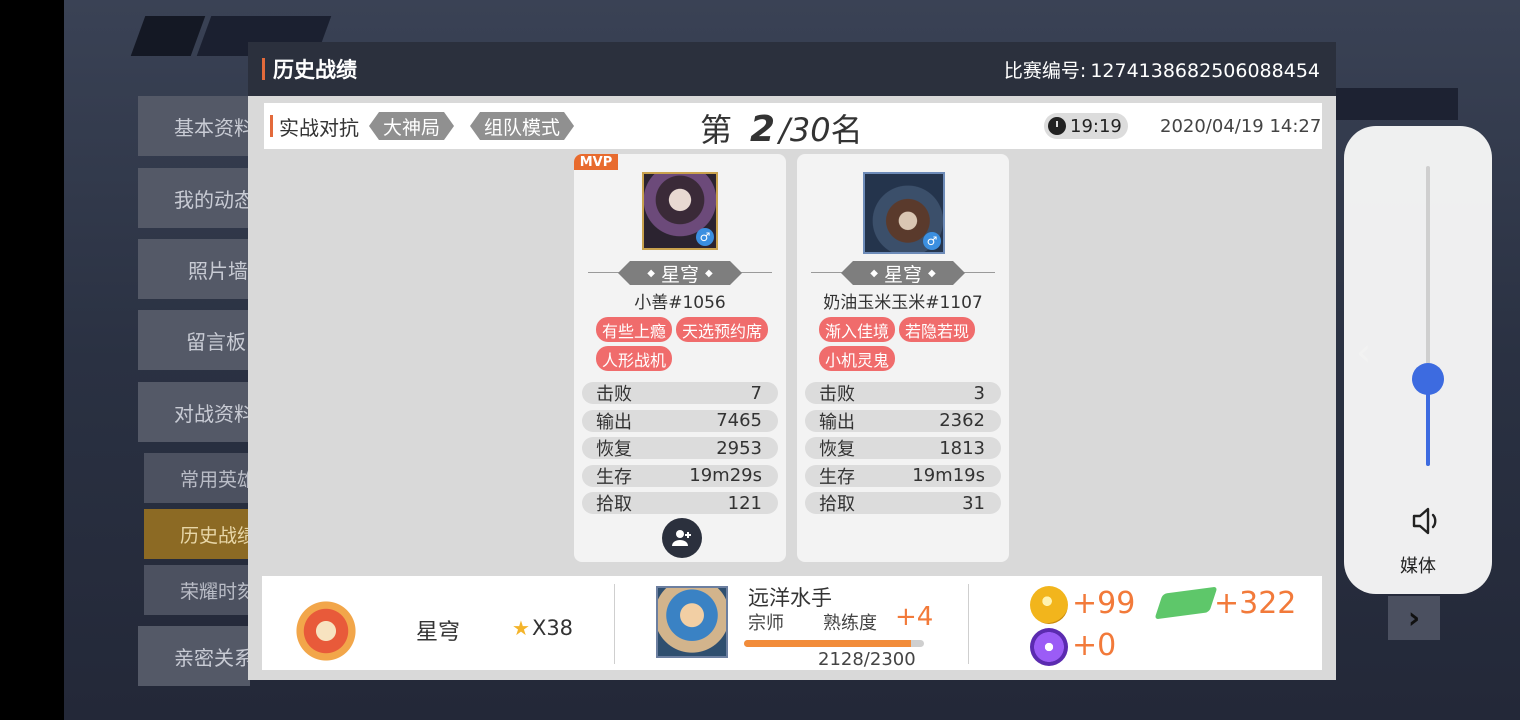 This screenshot has width=1520, height=720. I want to click on match-datetime: 2020/04/19 14:27, so click(1241, 126).